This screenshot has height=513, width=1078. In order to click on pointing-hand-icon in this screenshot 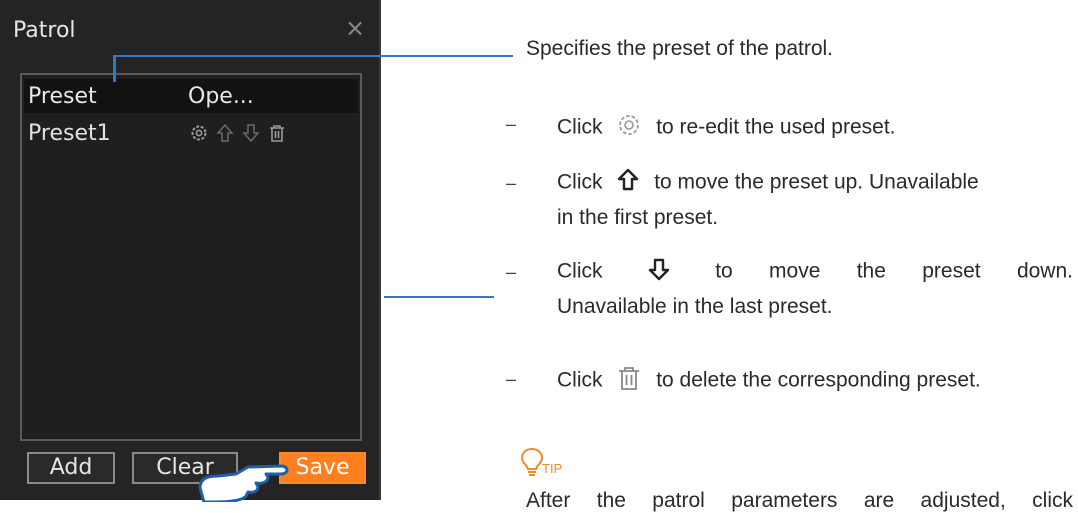, I will do `click(243, 483)`.